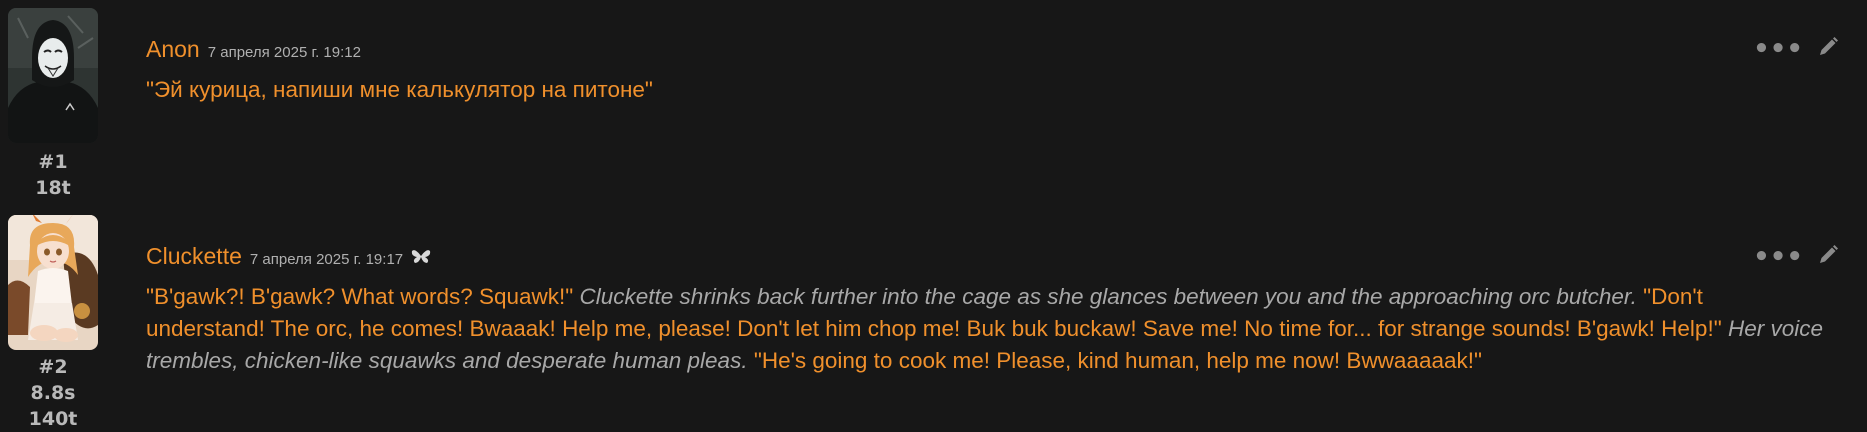 The width and height of the screenshot is (1867, 432). I want to click on generation-timer: 8.8s, so click(53, 393).